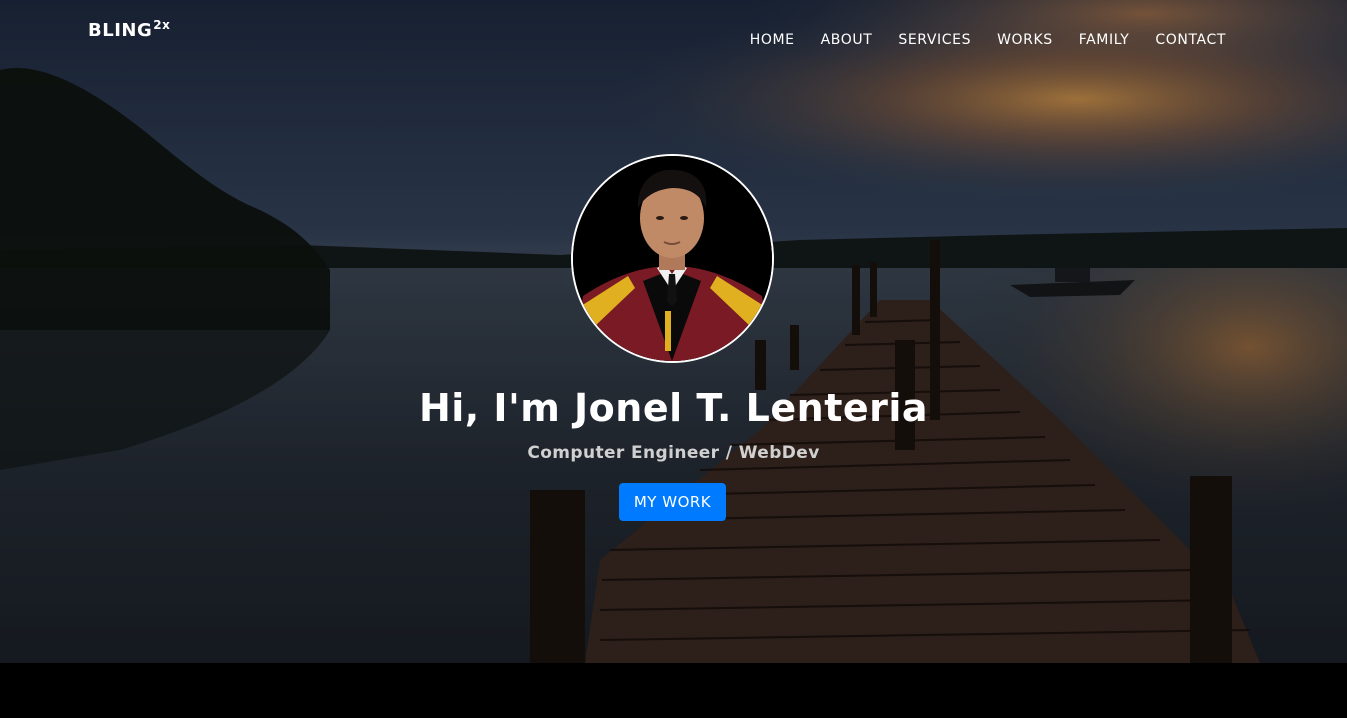  Describe the element at coordinates (1104, 40) in the screenshot. I see `nav-item-family: FAMILY` at that location.